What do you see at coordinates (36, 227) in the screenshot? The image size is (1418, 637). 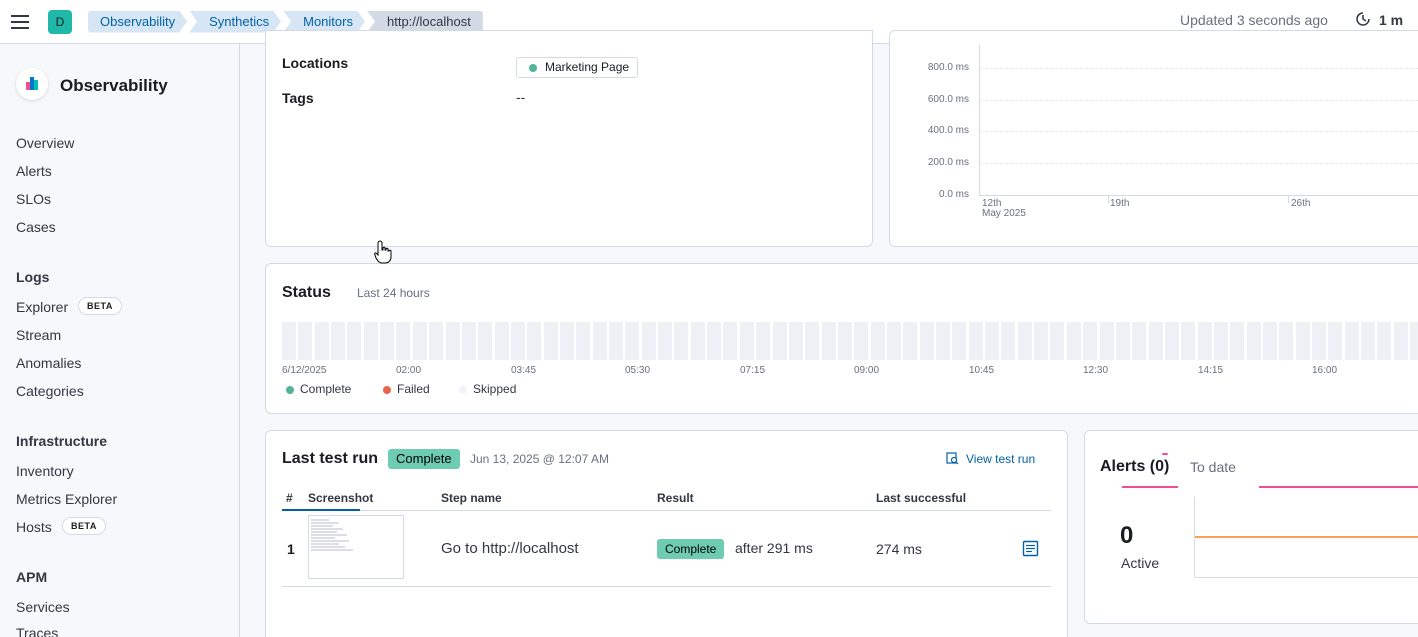 I see `sidebar-item-cases: Cases` at bounding box center [36, 227].